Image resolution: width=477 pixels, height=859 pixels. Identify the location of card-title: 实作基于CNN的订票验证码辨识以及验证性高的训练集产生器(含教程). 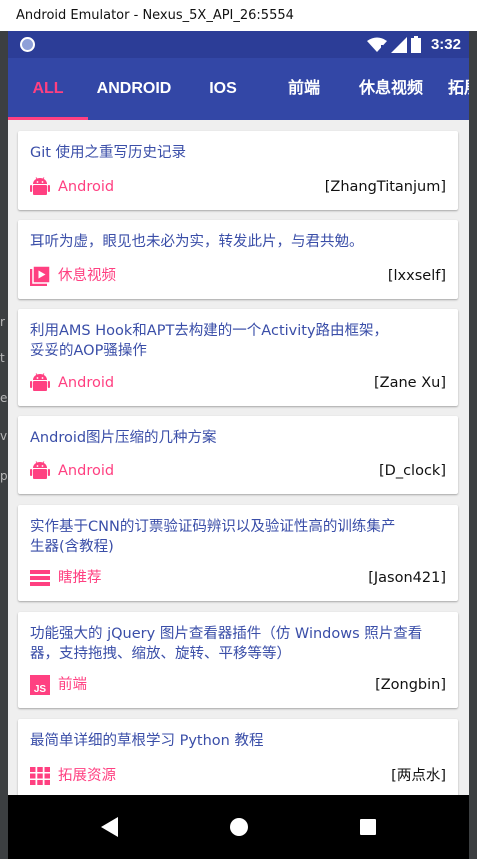
(213, 537).